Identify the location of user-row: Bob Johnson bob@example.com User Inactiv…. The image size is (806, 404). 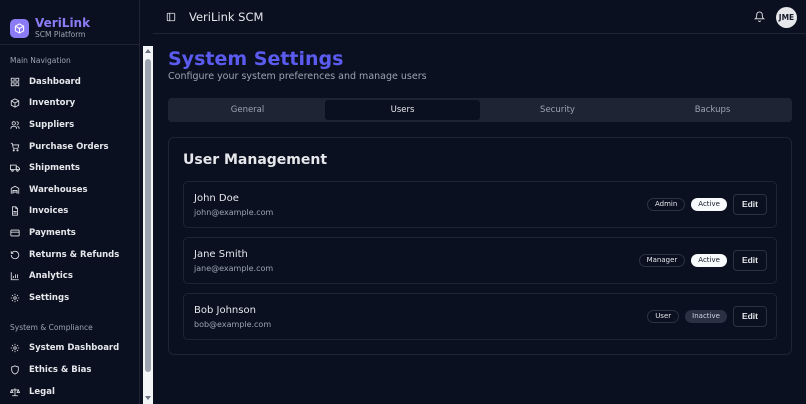
(480, 316).